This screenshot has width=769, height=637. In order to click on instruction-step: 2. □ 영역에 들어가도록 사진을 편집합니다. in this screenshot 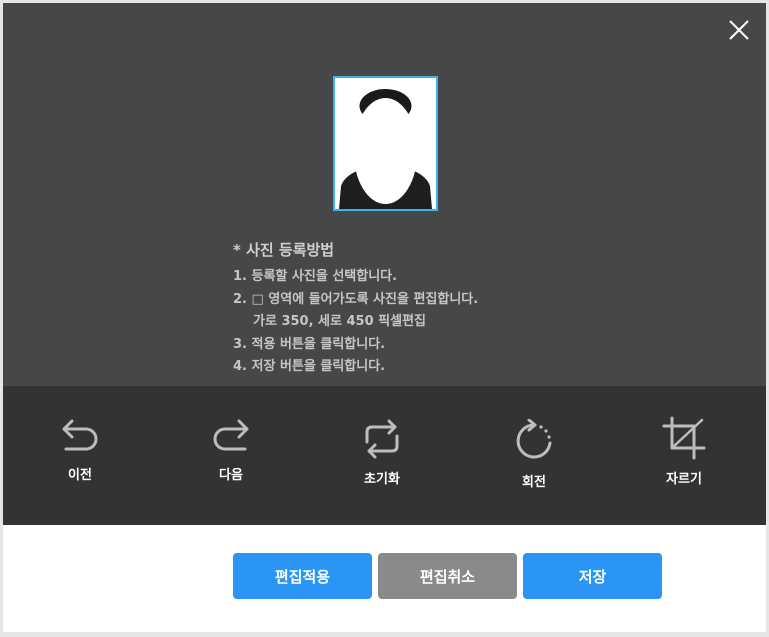, I will do `click(356, 299)`.